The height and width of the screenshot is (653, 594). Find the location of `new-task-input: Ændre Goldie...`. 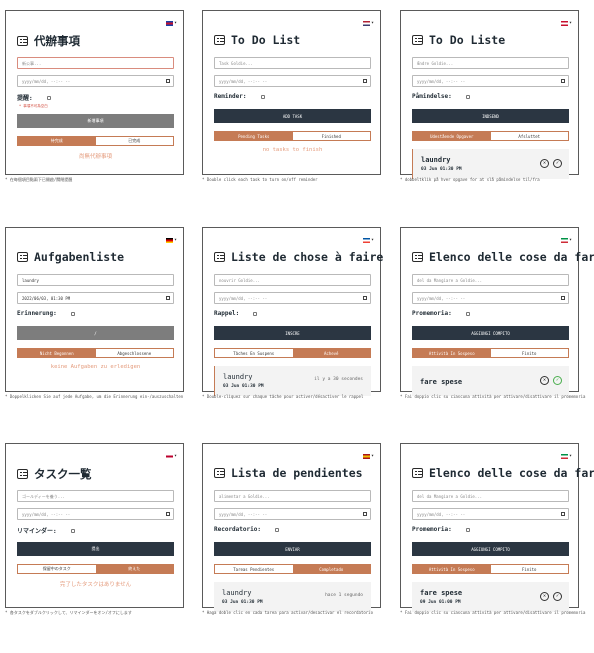

new-task-input: Ændre Goldie... is located at coordinates (490, 63).